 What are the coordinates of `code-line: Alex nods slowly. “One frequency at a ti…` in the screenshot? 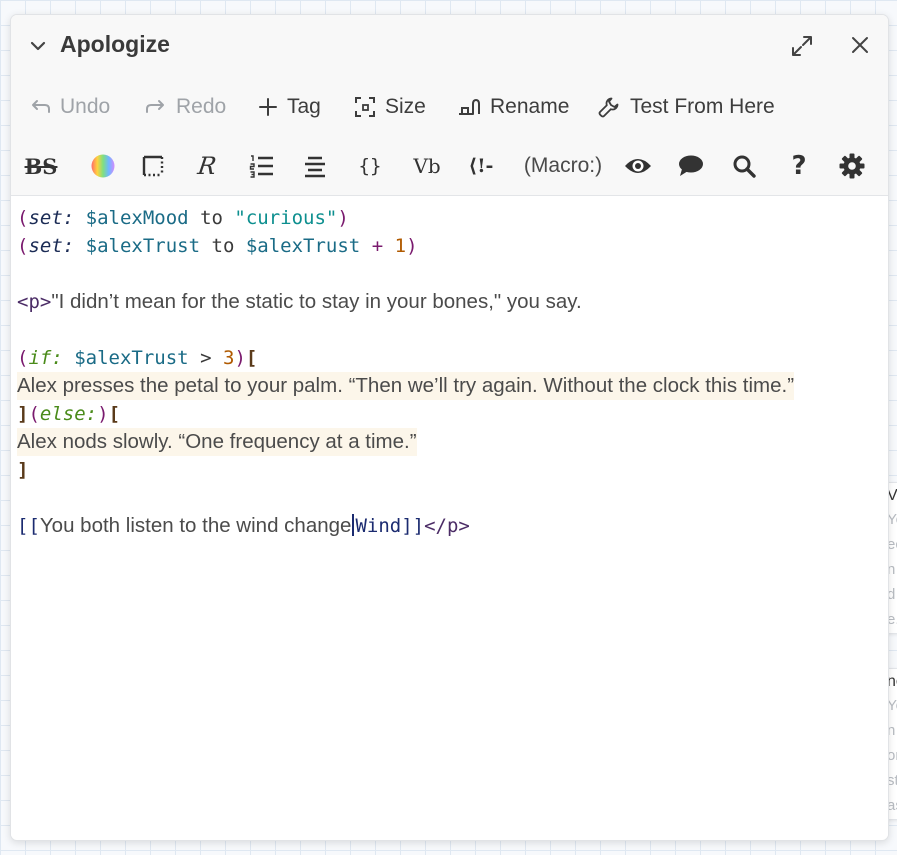 It's located at (217, 442).